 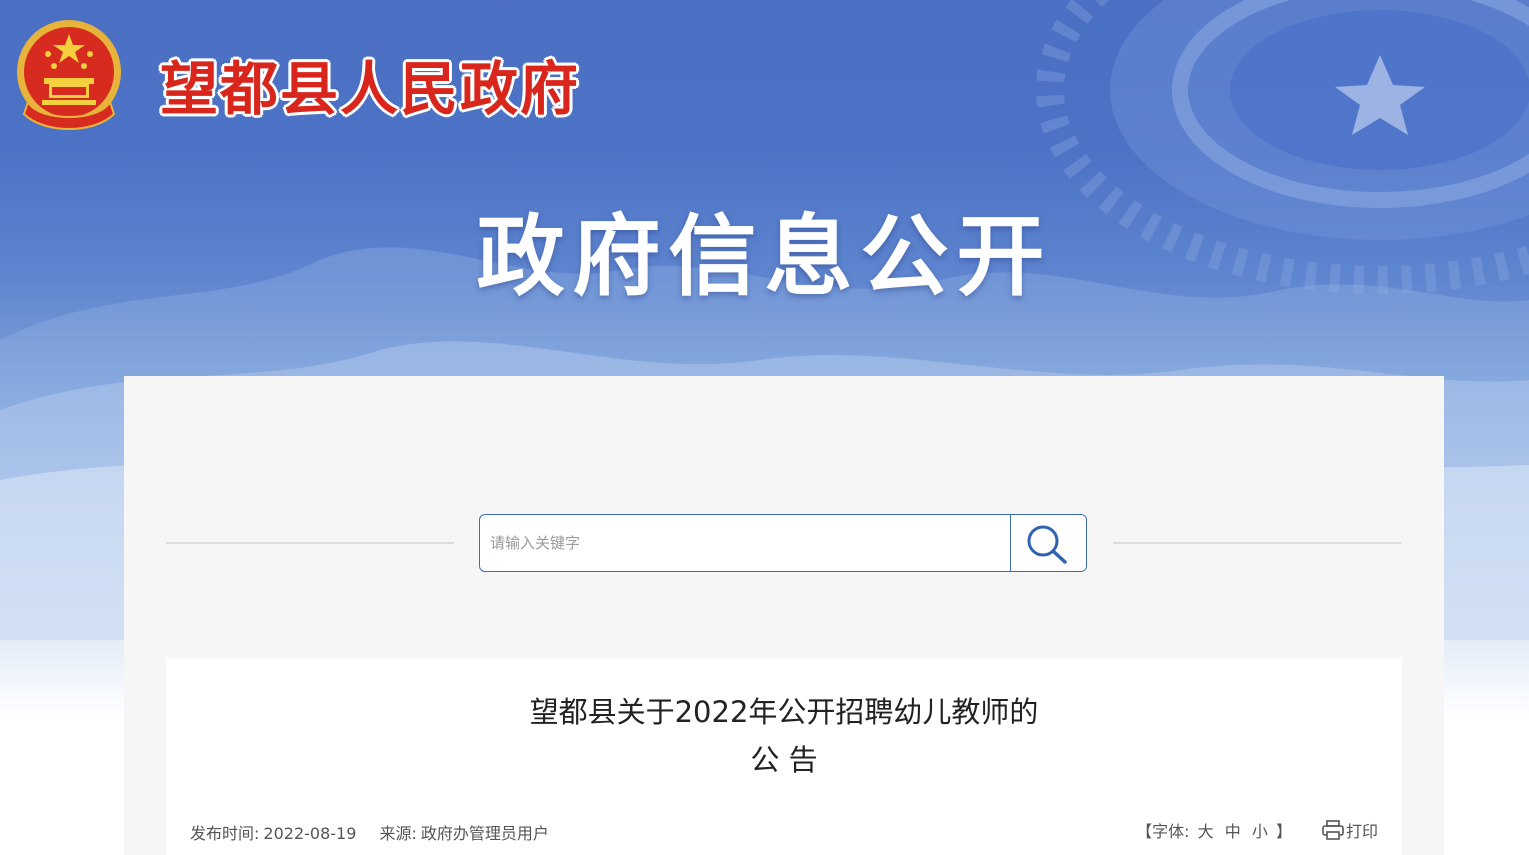 I want to click on article-title-line1: 望都县关于2022年公开招聘幼儿教师的, so click(x=784, y=712).